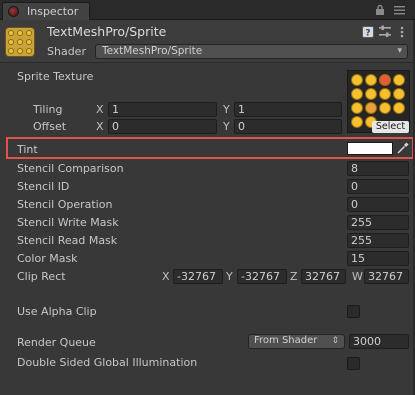 The image size is (415, 395). I want to click on render-queue-mode-dropdown: From Shader ⇕, so click(296, 341).